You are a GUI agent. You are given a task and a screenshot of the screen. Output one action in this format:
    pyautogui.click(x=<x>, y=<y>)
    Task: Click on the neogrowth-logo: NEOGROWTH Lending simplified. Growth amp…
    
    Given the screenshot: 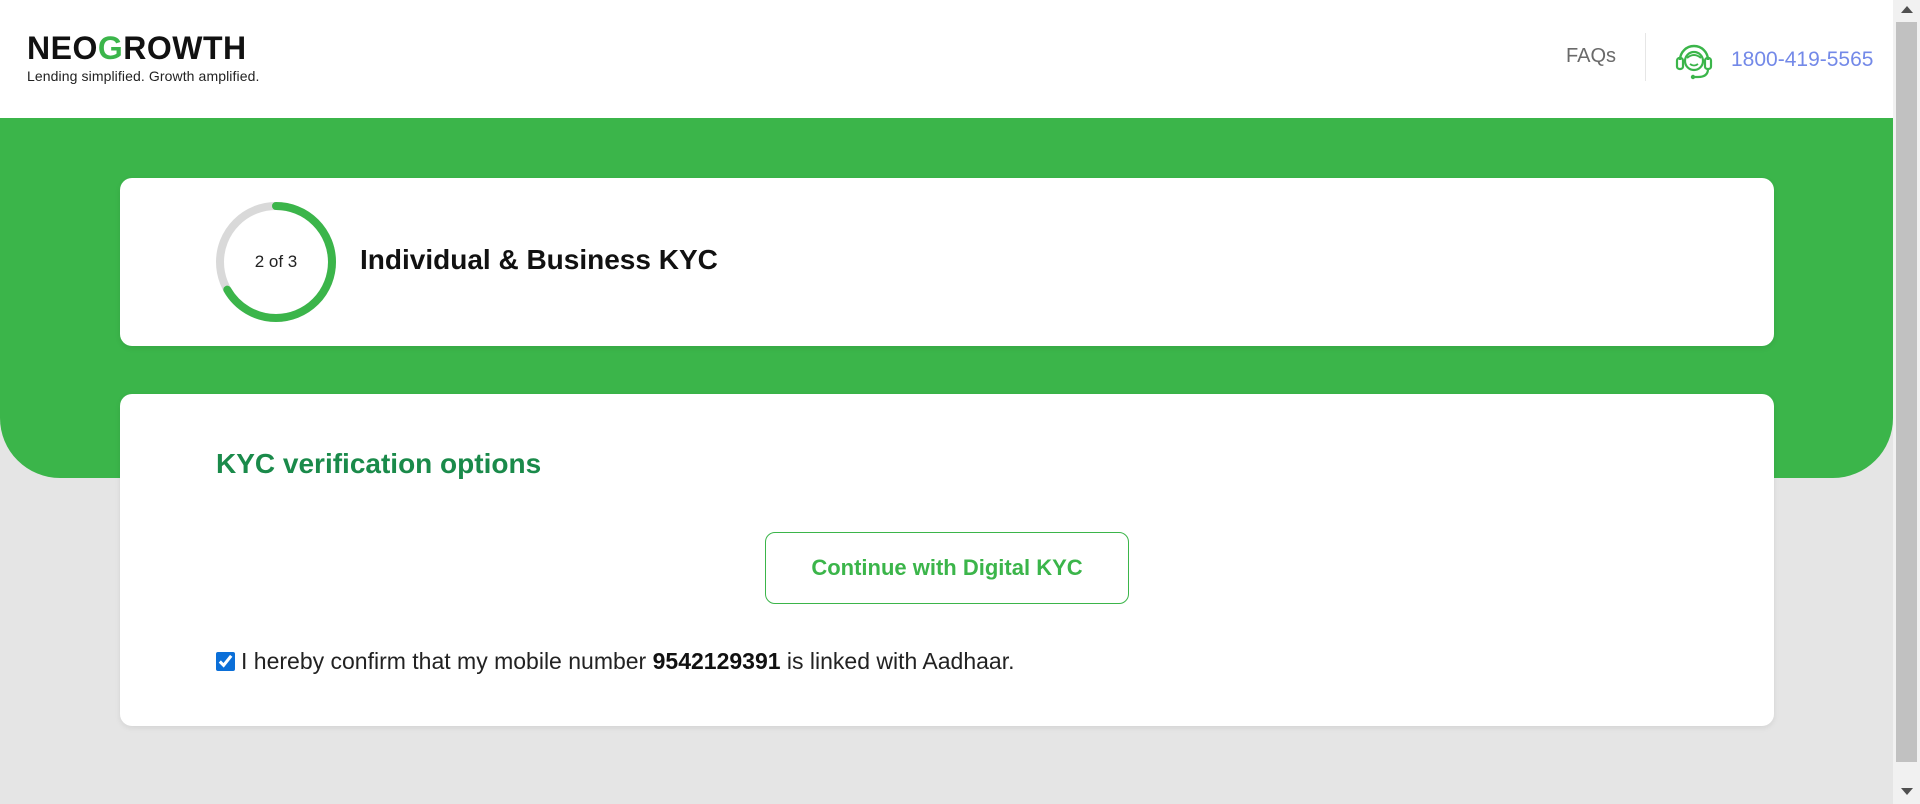 What is the action you would take?
    pyautogui.click(x=147, y=59)
    